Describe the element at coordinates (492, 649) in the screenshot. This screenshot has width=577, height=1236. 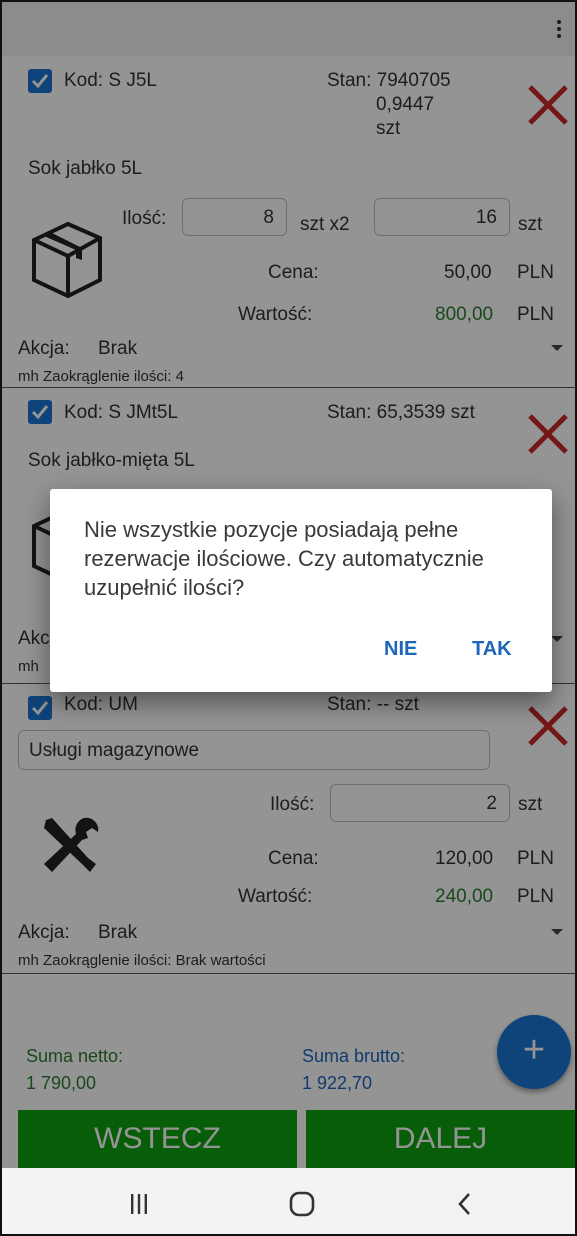
I see `dialog-yes-button: TAK` at that location.